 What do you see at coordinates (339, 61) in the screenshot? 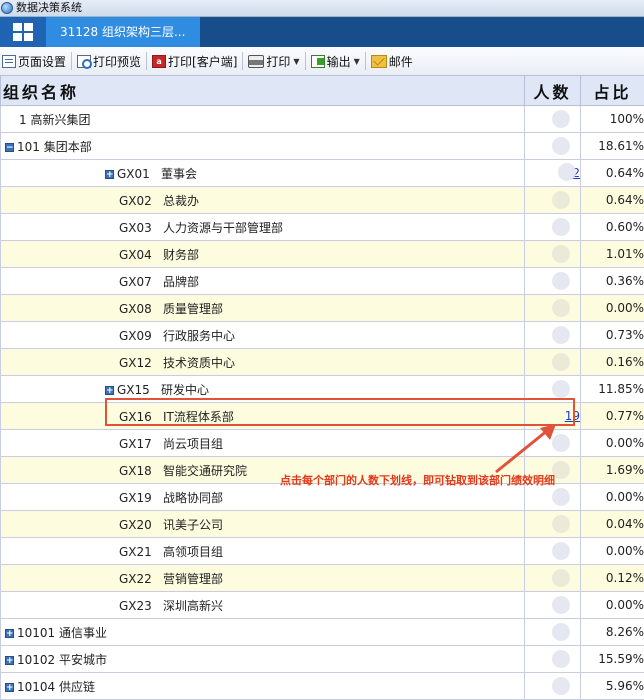
I see `export-label: 输出` at bounding box center [339, 61].